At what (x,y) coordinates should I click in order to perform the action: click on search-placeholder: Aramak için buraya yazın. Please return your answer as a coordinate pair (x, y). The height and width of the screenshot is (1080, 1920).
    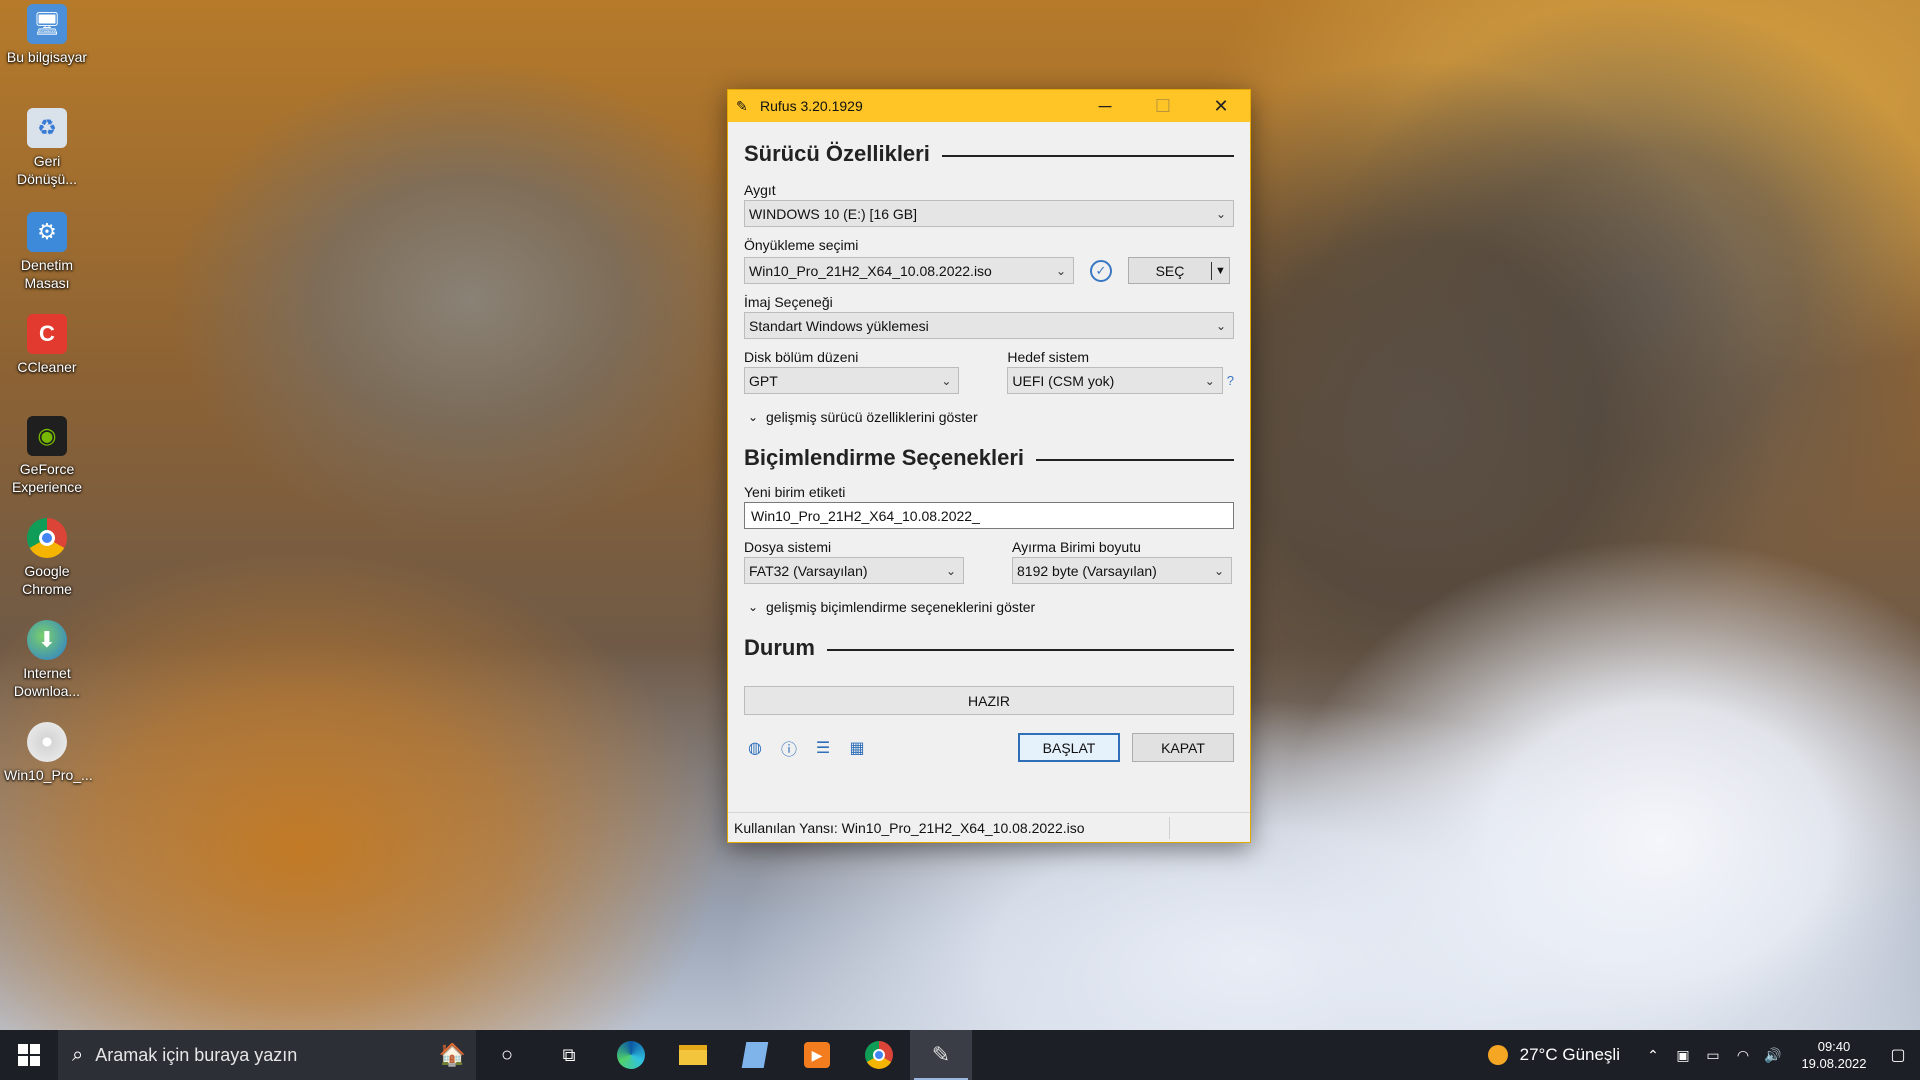
    Looking at the image, I should click on (196, 1054).